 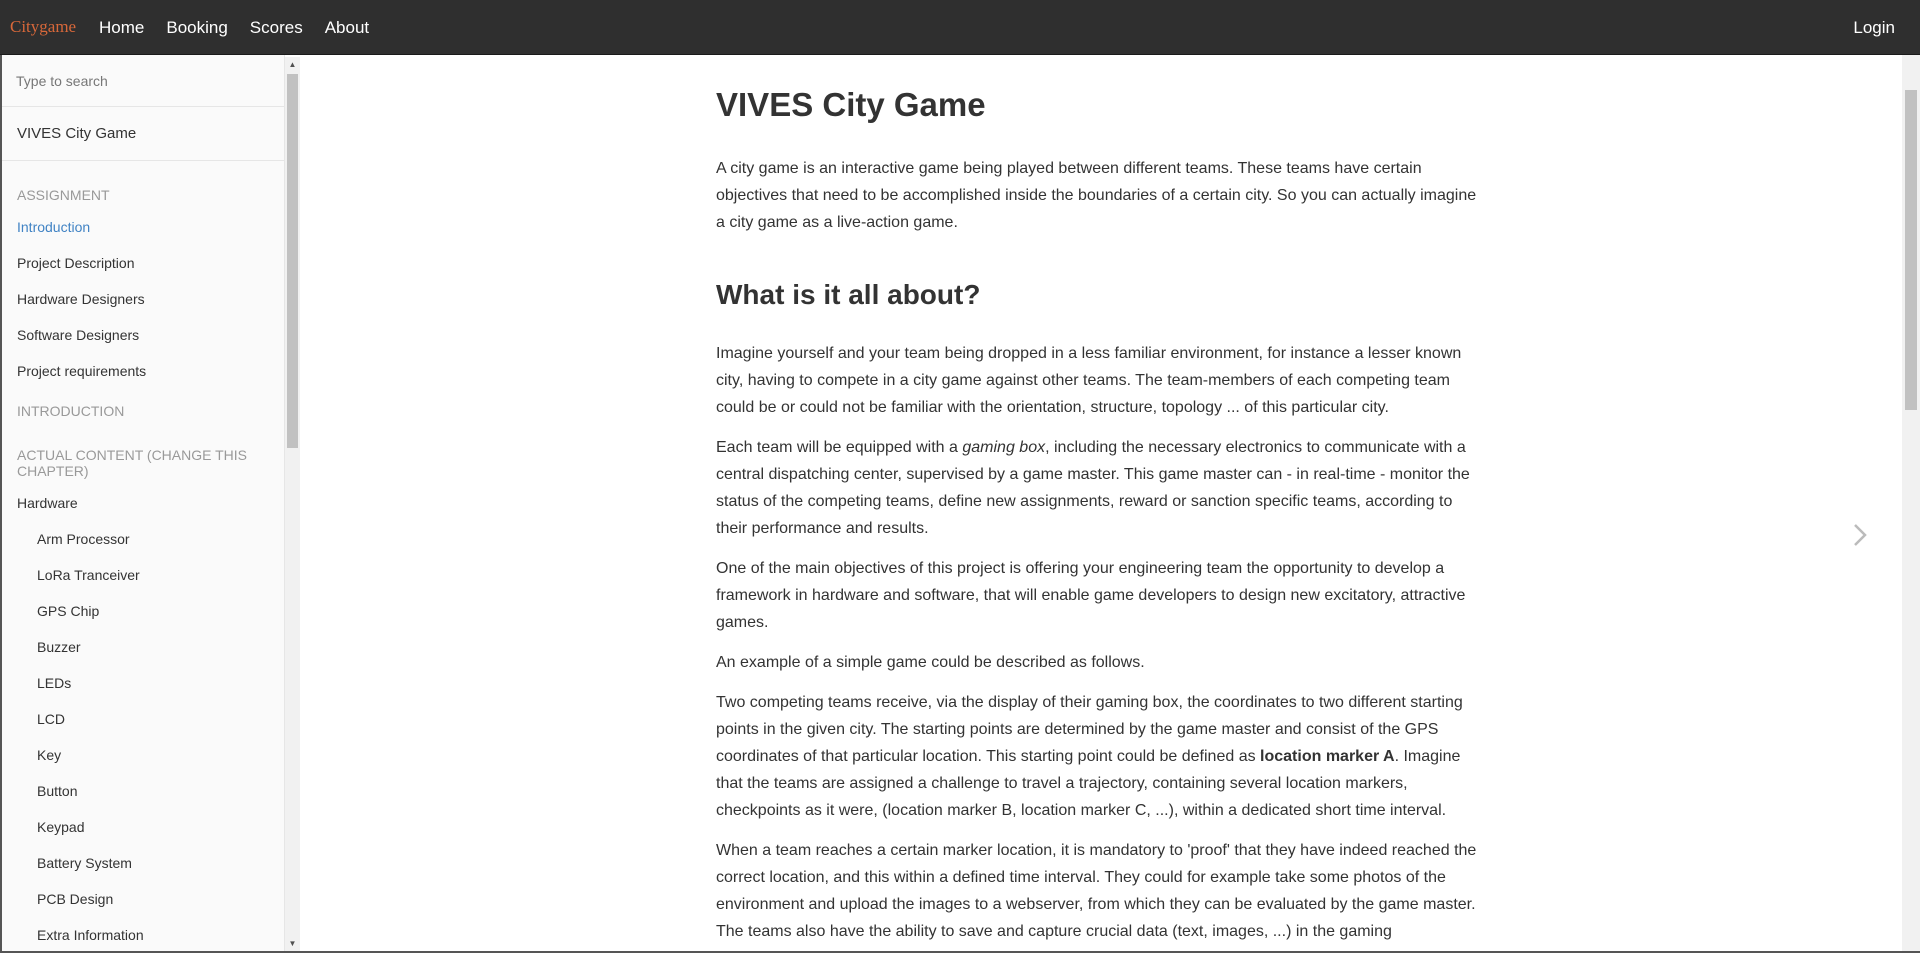 What do you see at coordinates (1327, 756) in the screenshot?
I see `bold-text: location marker A` at bounding box center [1327, 756].